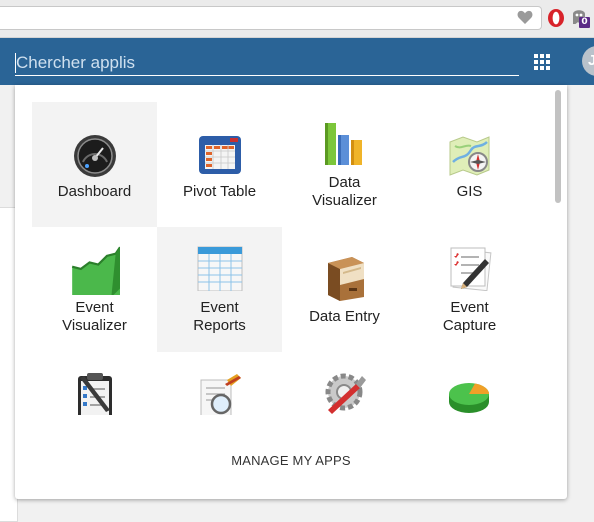  I want to click on app-label: Event Capture, so click(469, 316).